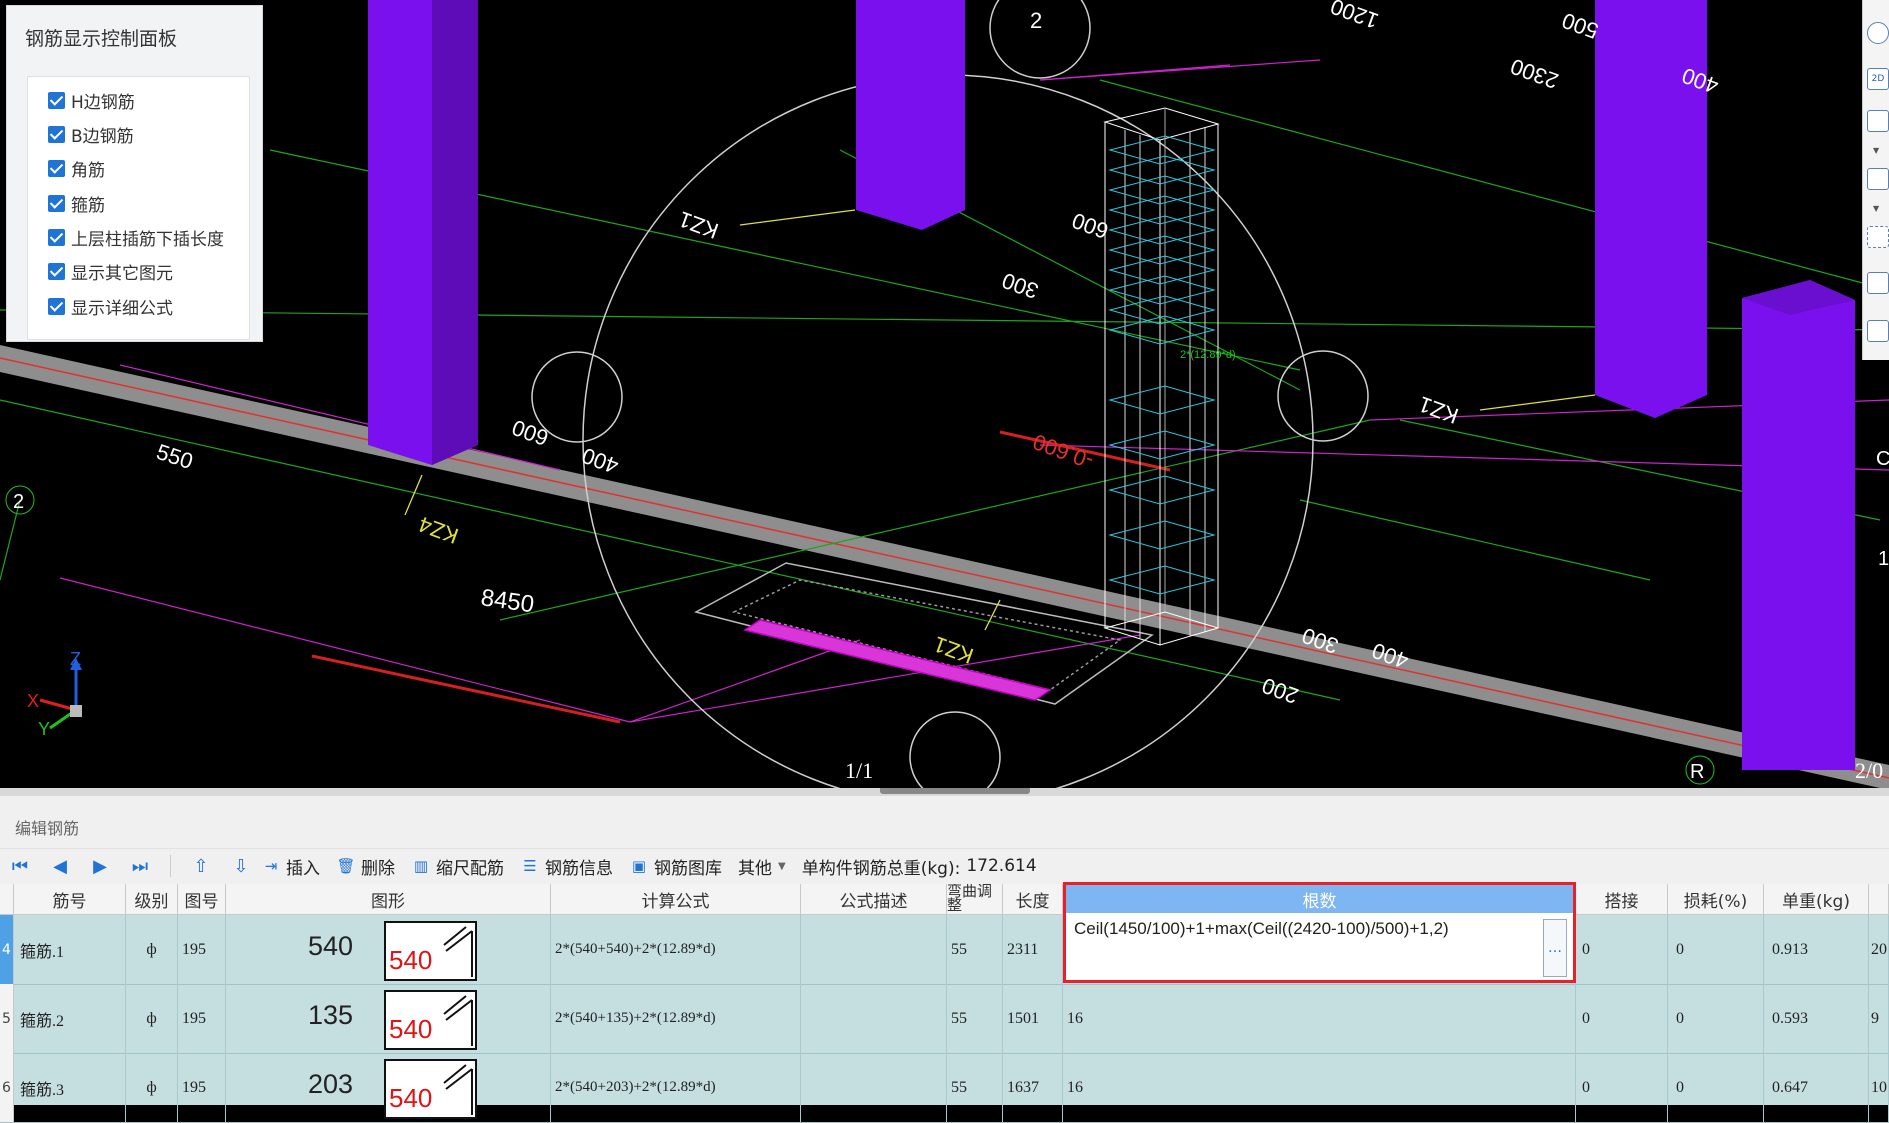 The width and height of the screenshot is (1889, 1123). What do you see at coordinates (1879, 1018) in the screenshot?
I see `cell-extra: 9` at bounding box center [1879, 1018].